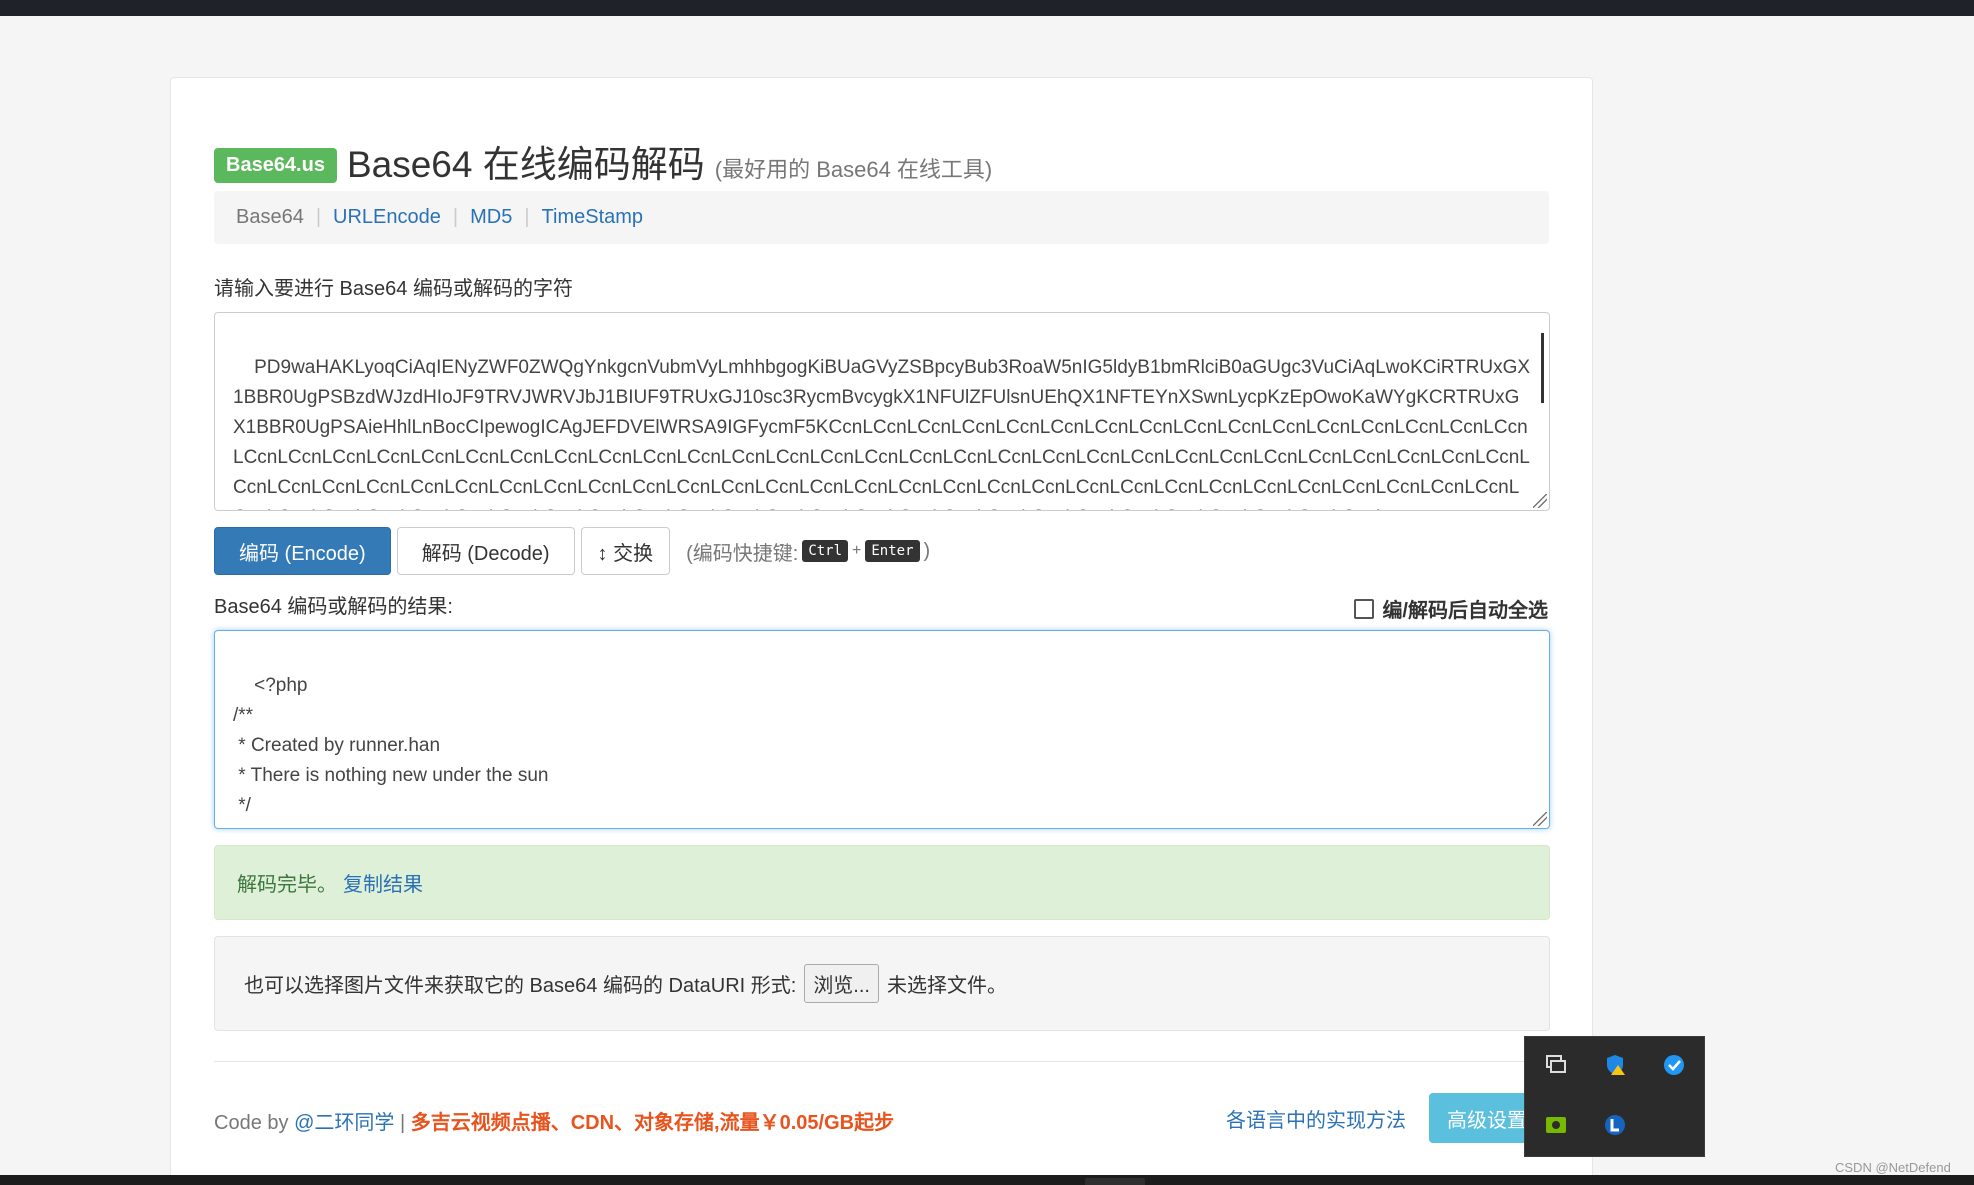 The image size is (1974, 1185). What do you see at coordinates (1465, 611) in the screenshot?
I see `auto-select-label: 编/解码后自动全选` at bounding box center [1465, 611].